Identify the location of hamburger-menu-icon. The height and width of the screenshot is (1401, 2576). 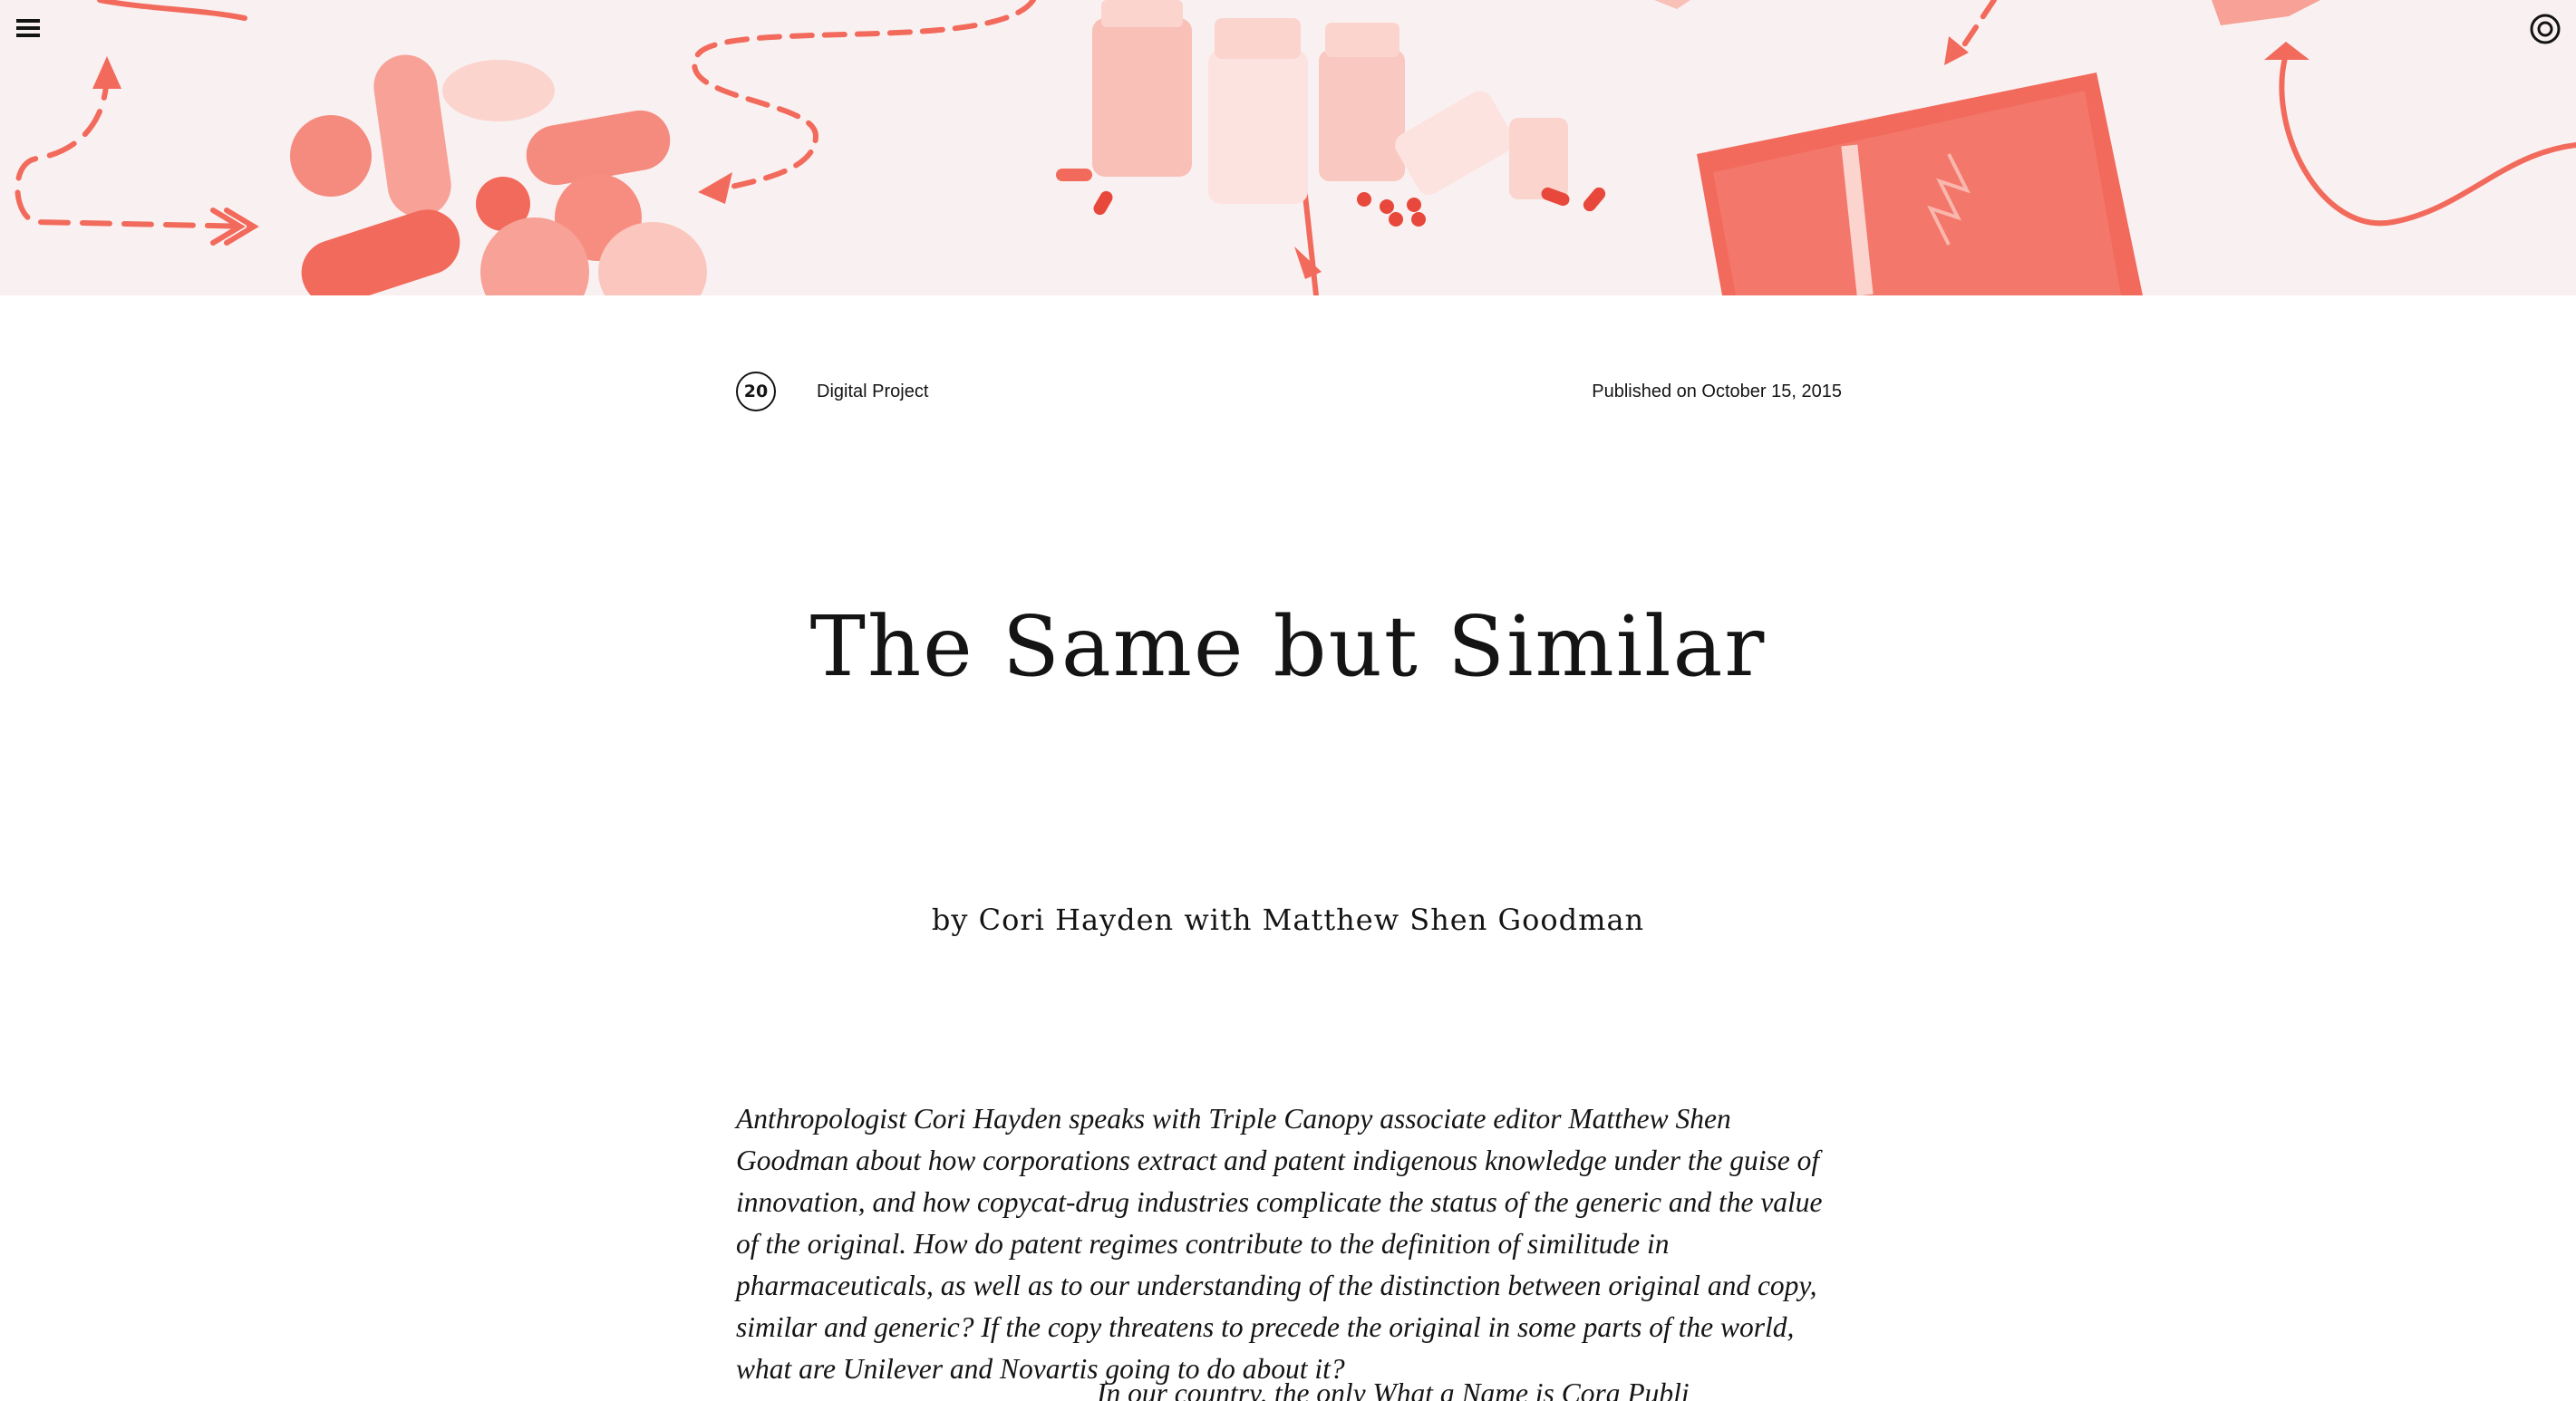
(28, 28).